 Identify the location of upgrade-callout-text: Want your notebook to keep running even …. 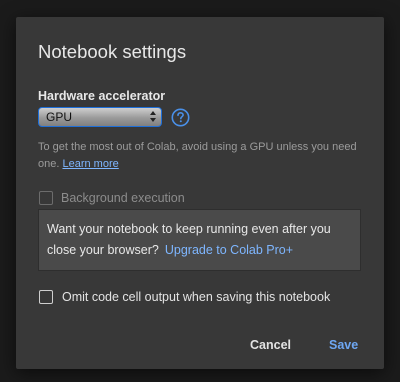
(199, 240).